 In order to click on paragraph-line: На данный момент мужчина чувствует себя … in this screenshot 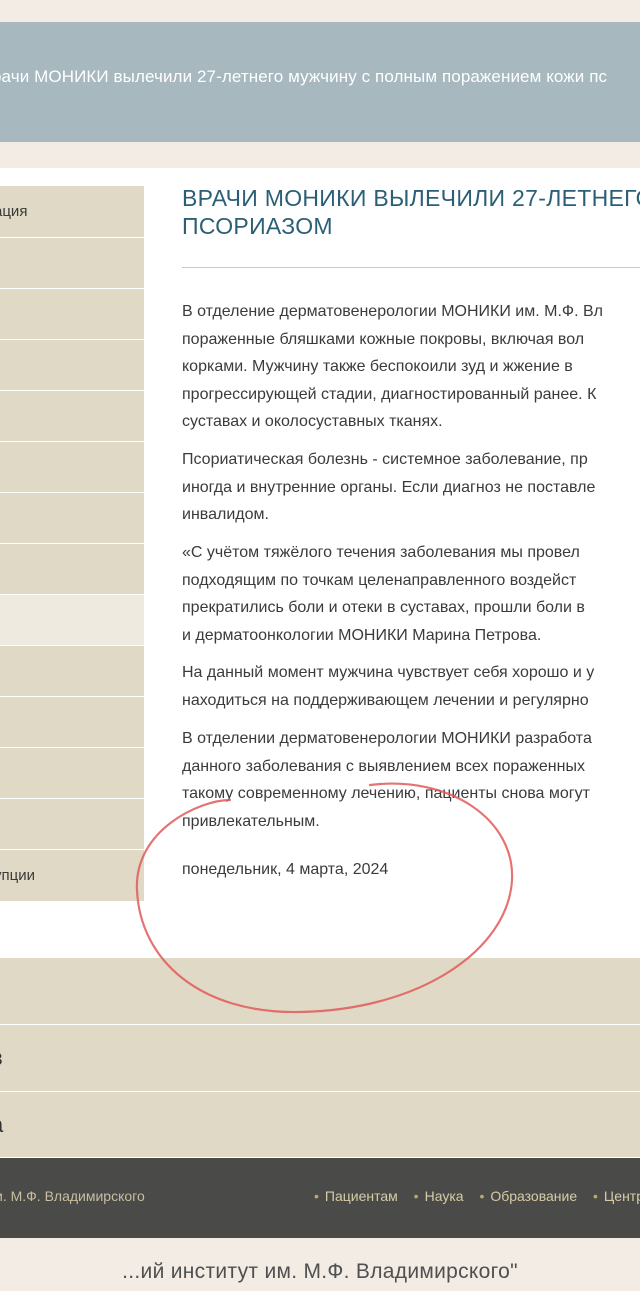, I will do `click(388, 672)`.